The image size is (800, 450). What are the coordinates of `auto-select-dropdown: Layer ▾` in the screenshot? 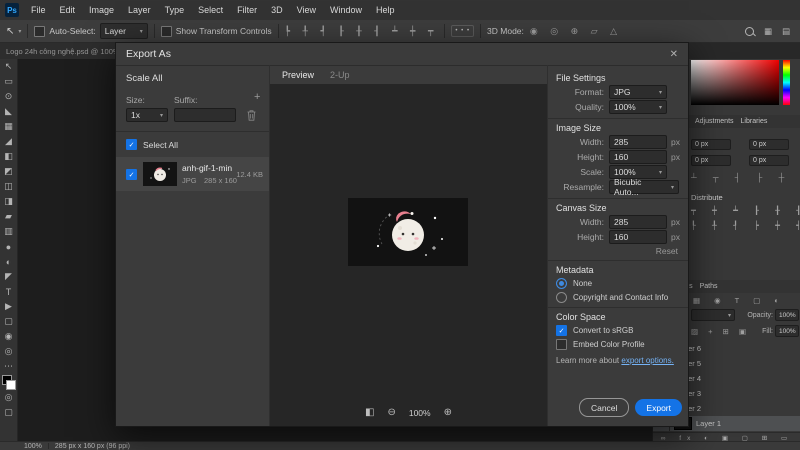 It's located at (123, 31).